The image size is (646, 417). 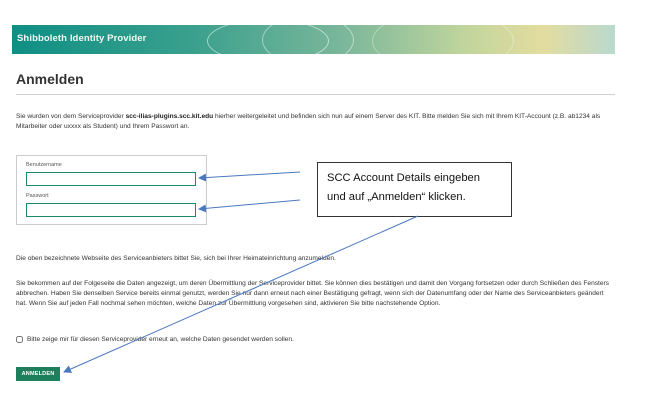 What do you see at coordinates (44, 165) in the screenshot?
I see `username-label: Benutzername` at bounding box center [44, 165].